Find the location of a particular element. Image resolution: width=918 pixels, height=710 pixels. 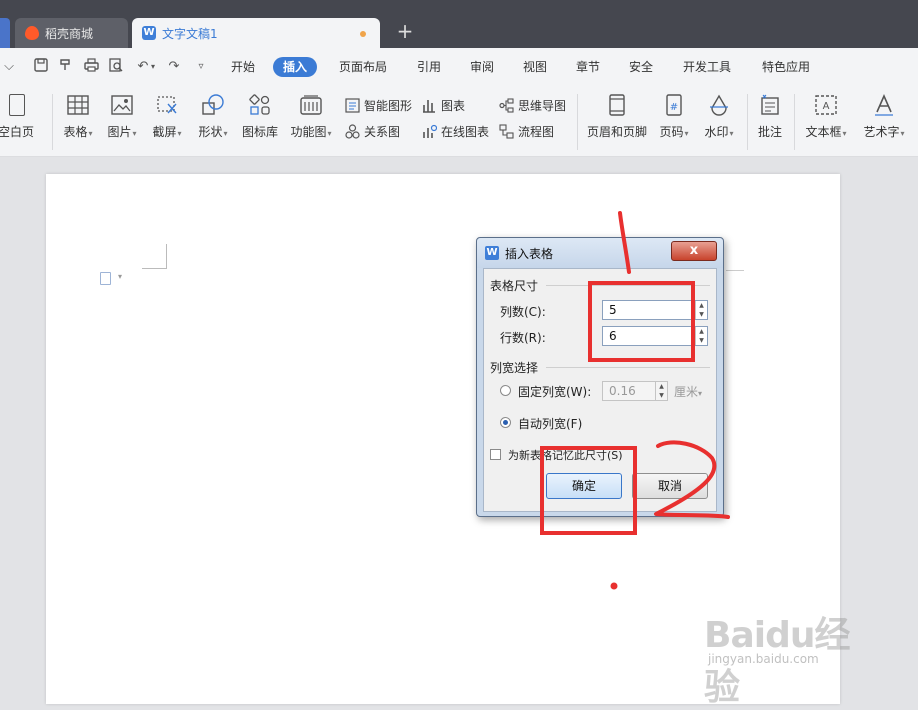

remember-size-checkbox is located at coordinates (495, 454).